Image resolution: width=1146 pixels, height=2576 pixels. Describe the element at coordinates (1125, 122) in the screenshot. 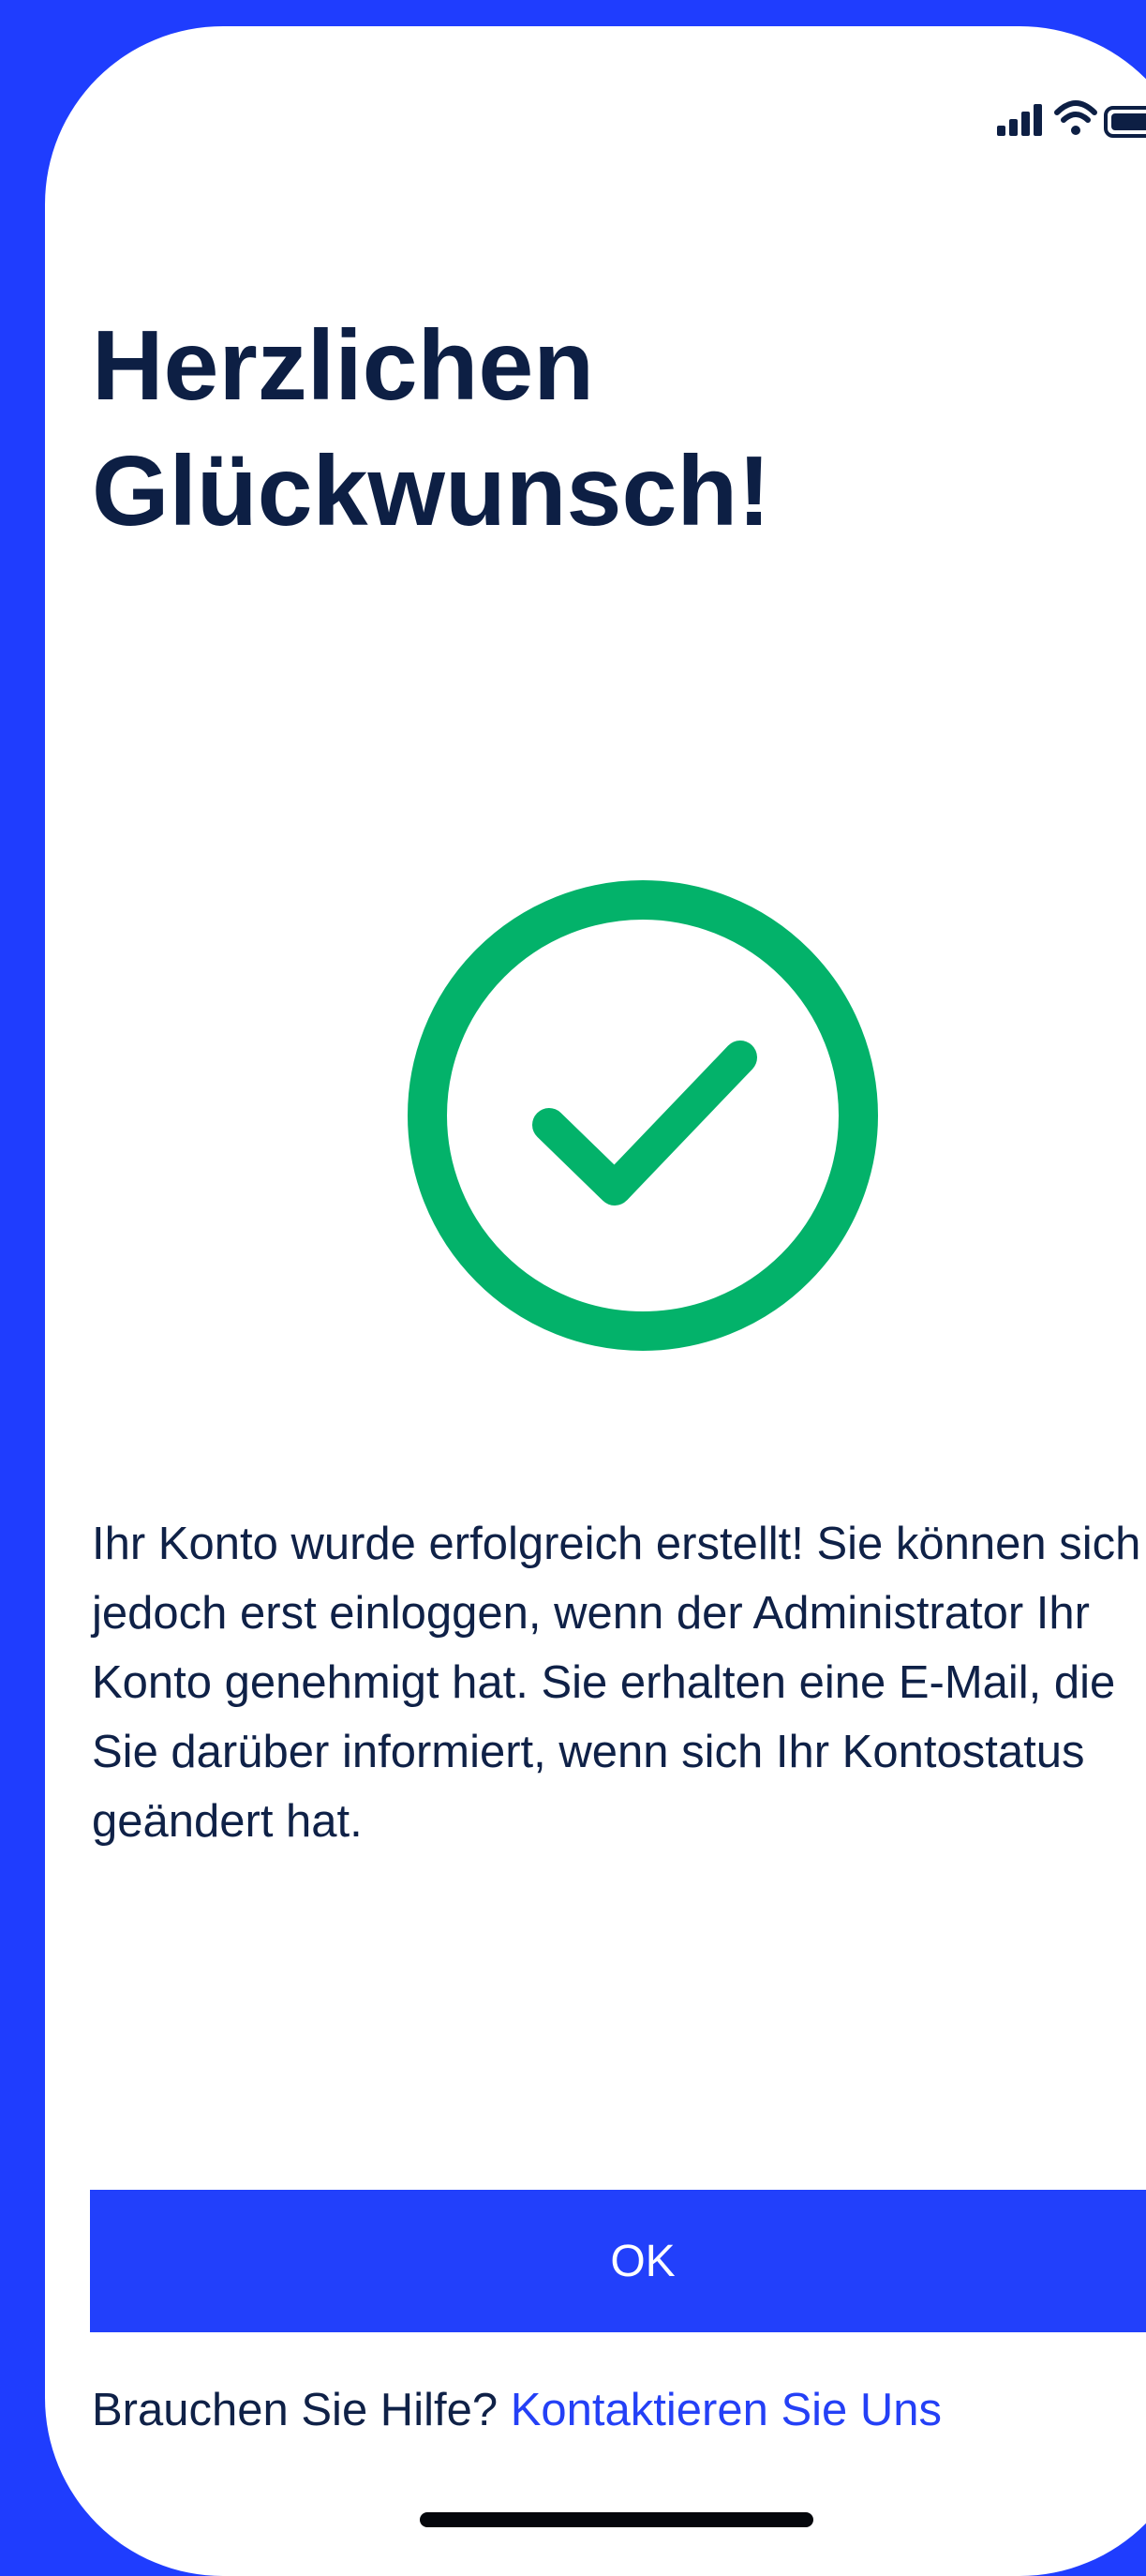

I see `battery-icon` at that location.